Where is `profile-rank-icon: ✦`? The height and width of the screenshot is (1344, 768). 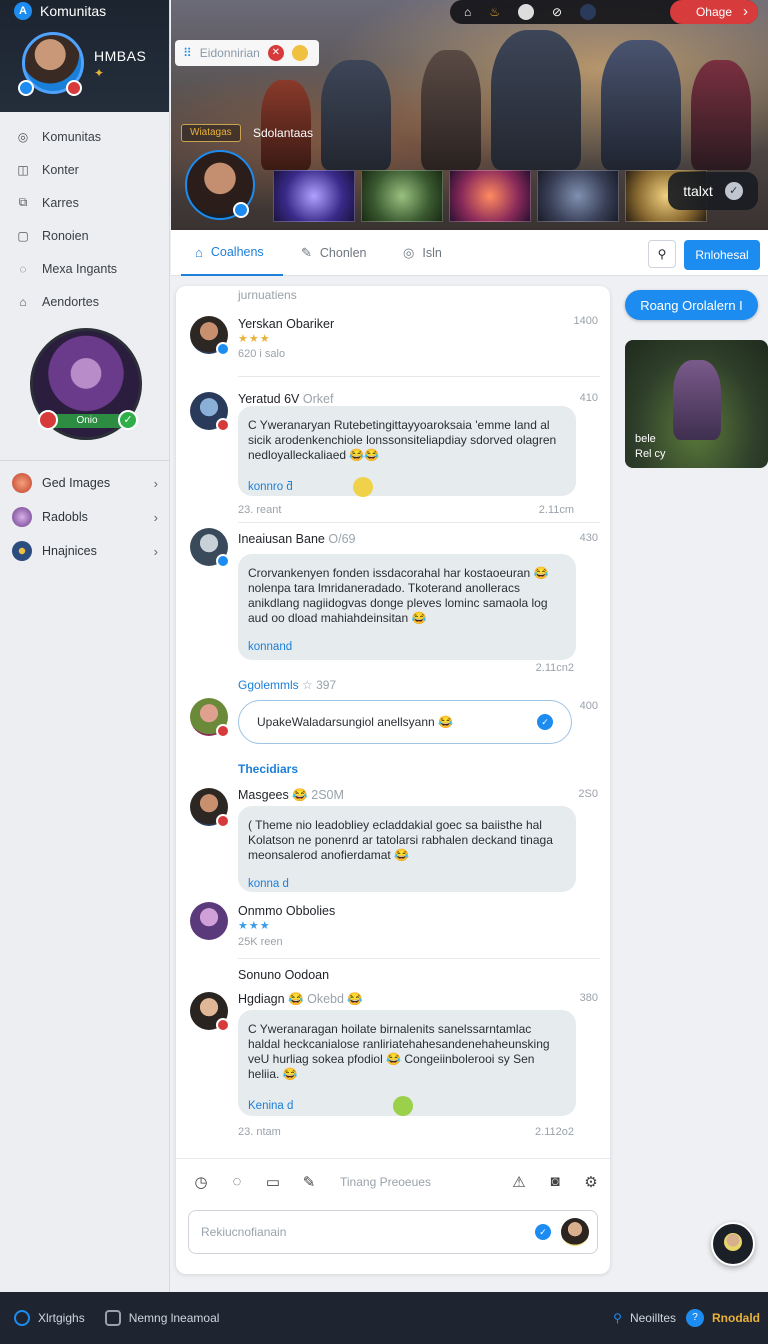 profile-rank-icon: ✦ is located at coordinates (99, 73).